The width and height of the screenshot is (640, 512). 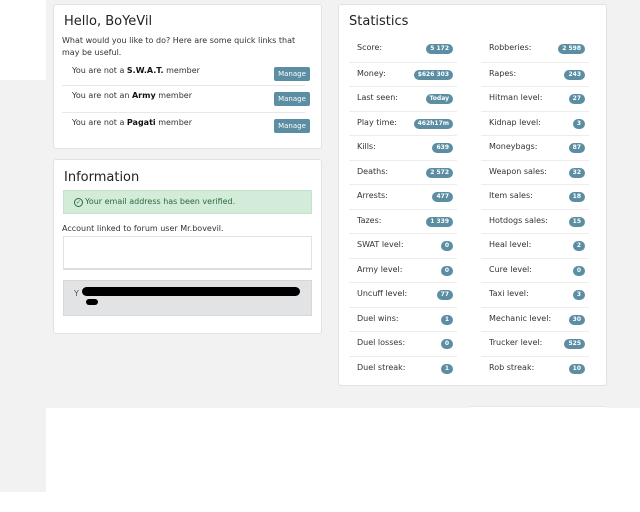 What do you see at coordinates (538, 408) in the screenshot?
I see `next-card-edge` at bounding box center [538, 408].